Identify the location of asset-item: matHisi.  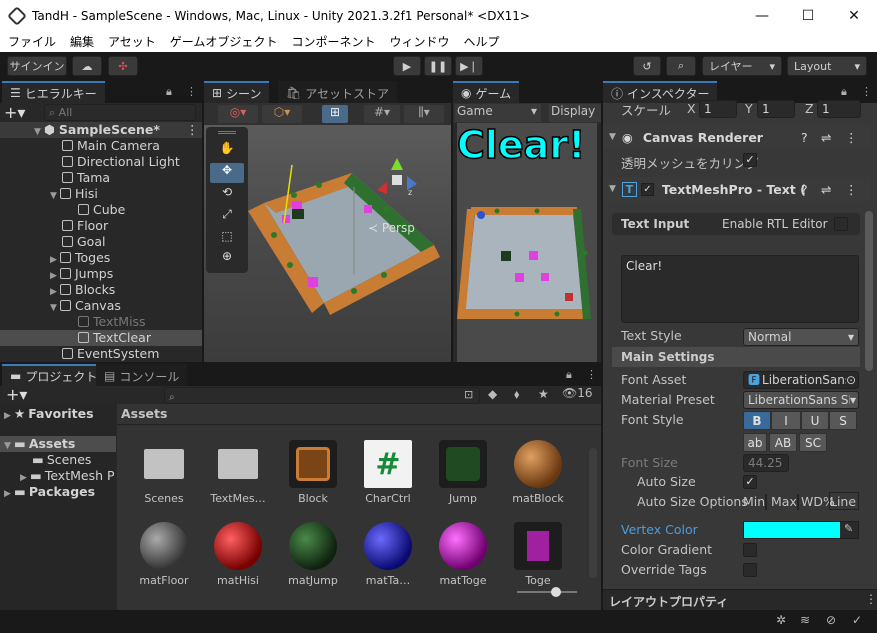
(238, 554).